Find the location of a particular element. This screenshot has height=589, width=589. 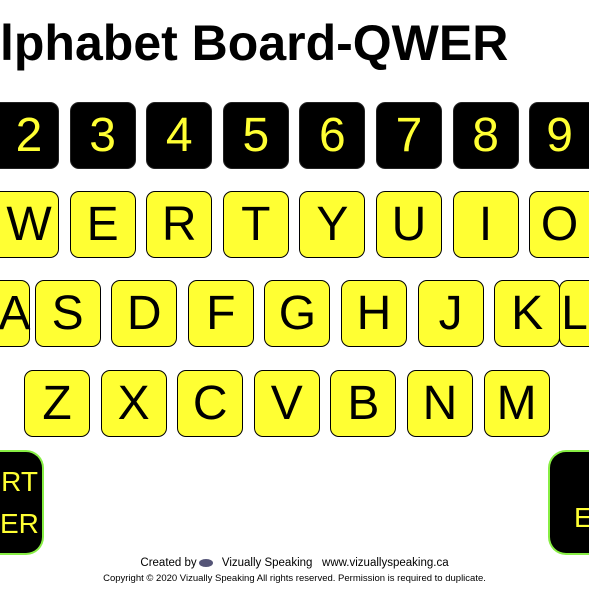

key-s: S is located at coordinates (67, 313).